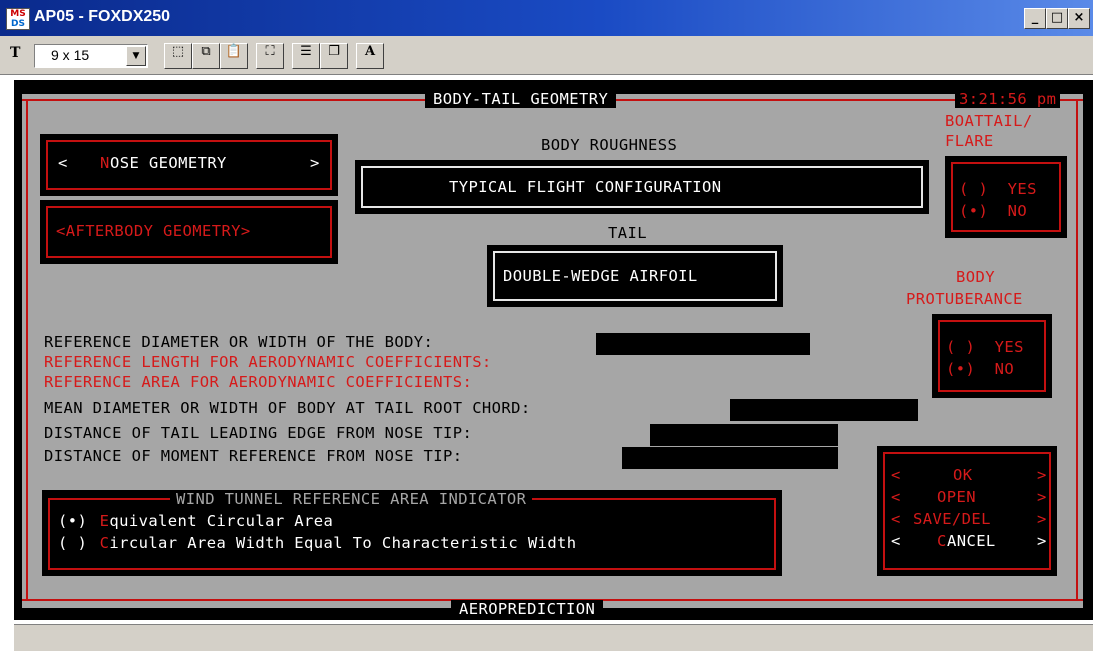 Image resolution: width=1093 pixels, height=651 pixels. Describe the element at coordinates (239, 342) in the screenshot. I see `ref-diameter-label: REFERENCE DIAMETER OR WIDTH OF THE BODY:` at that location.